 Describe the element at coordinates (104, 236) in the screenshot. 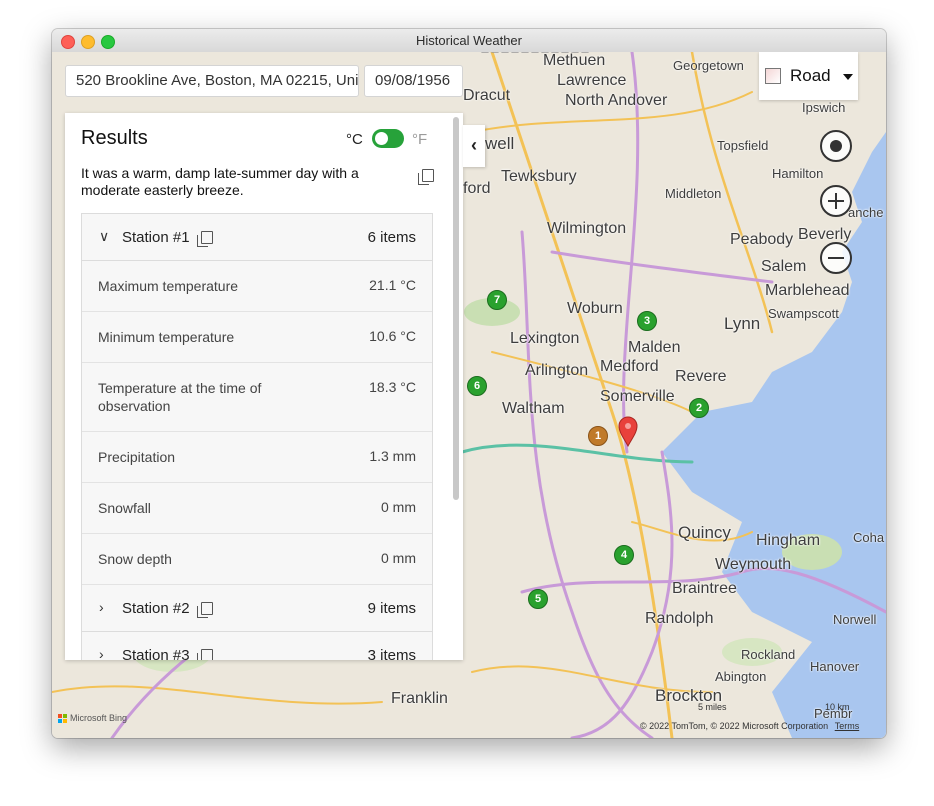

I see `chevron-down-icon: ∨` at that location.